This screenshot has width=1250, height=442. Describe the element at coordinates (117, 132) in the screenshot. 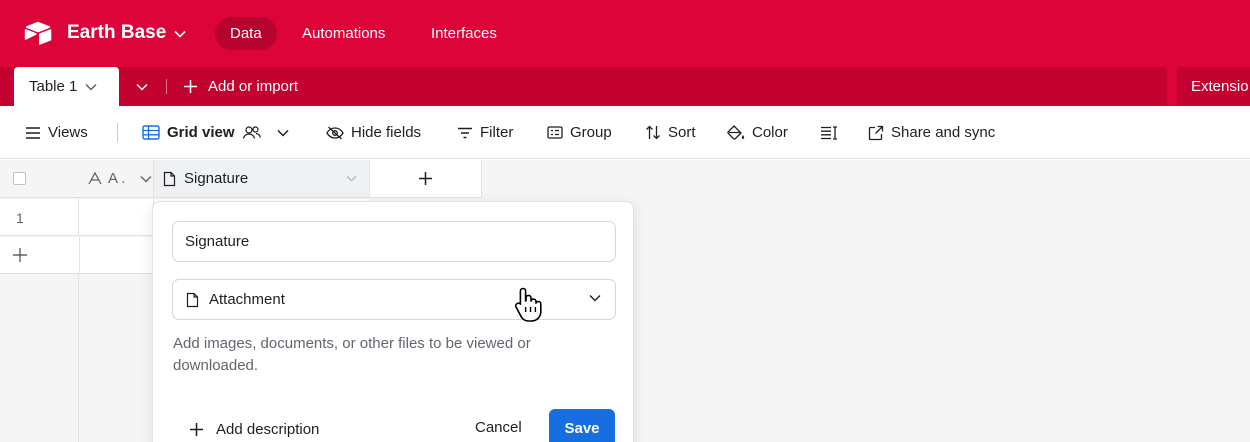

I see `toolbar-divider` at that location.